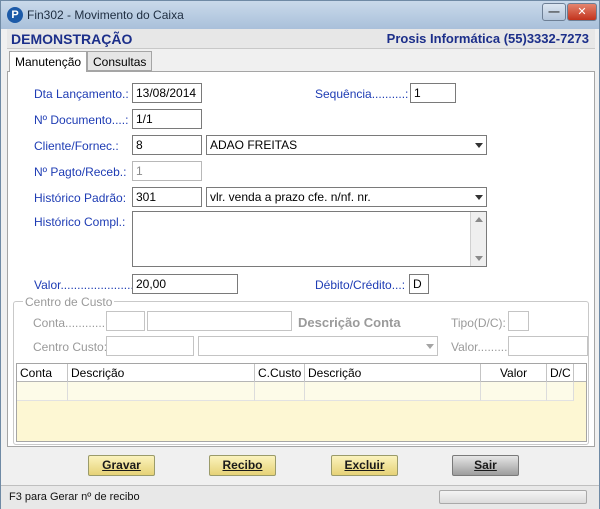 The height and width of the screenshot is (509, 600). Describe the element at coordinates (120, 61) in the screenshot. I see `tab-consultas: Consultas` at that location.